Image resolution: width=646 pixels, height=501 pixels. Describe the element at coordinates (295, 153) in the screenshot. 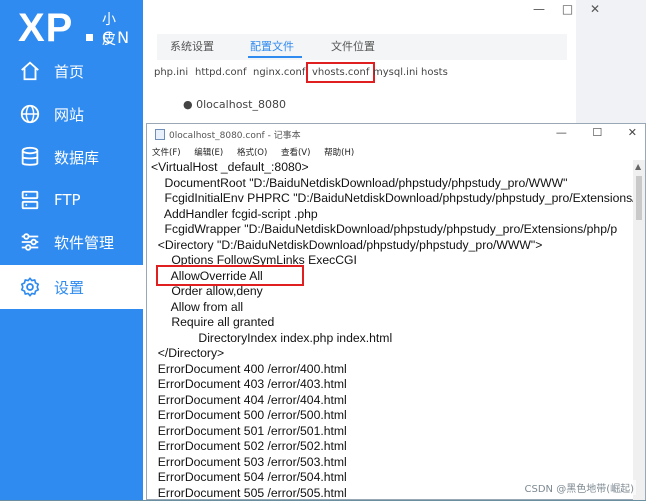

I see `menu-view: 查看(V)` at that location.